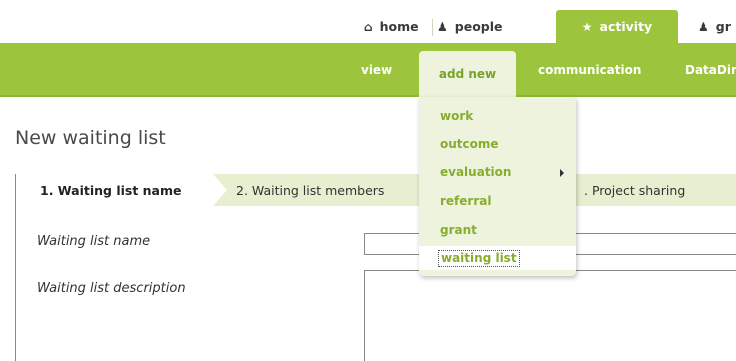 The width and height of the screenshot is (736, 361). I want to click on subnav-datadir: DataDir, so click(710, 70).